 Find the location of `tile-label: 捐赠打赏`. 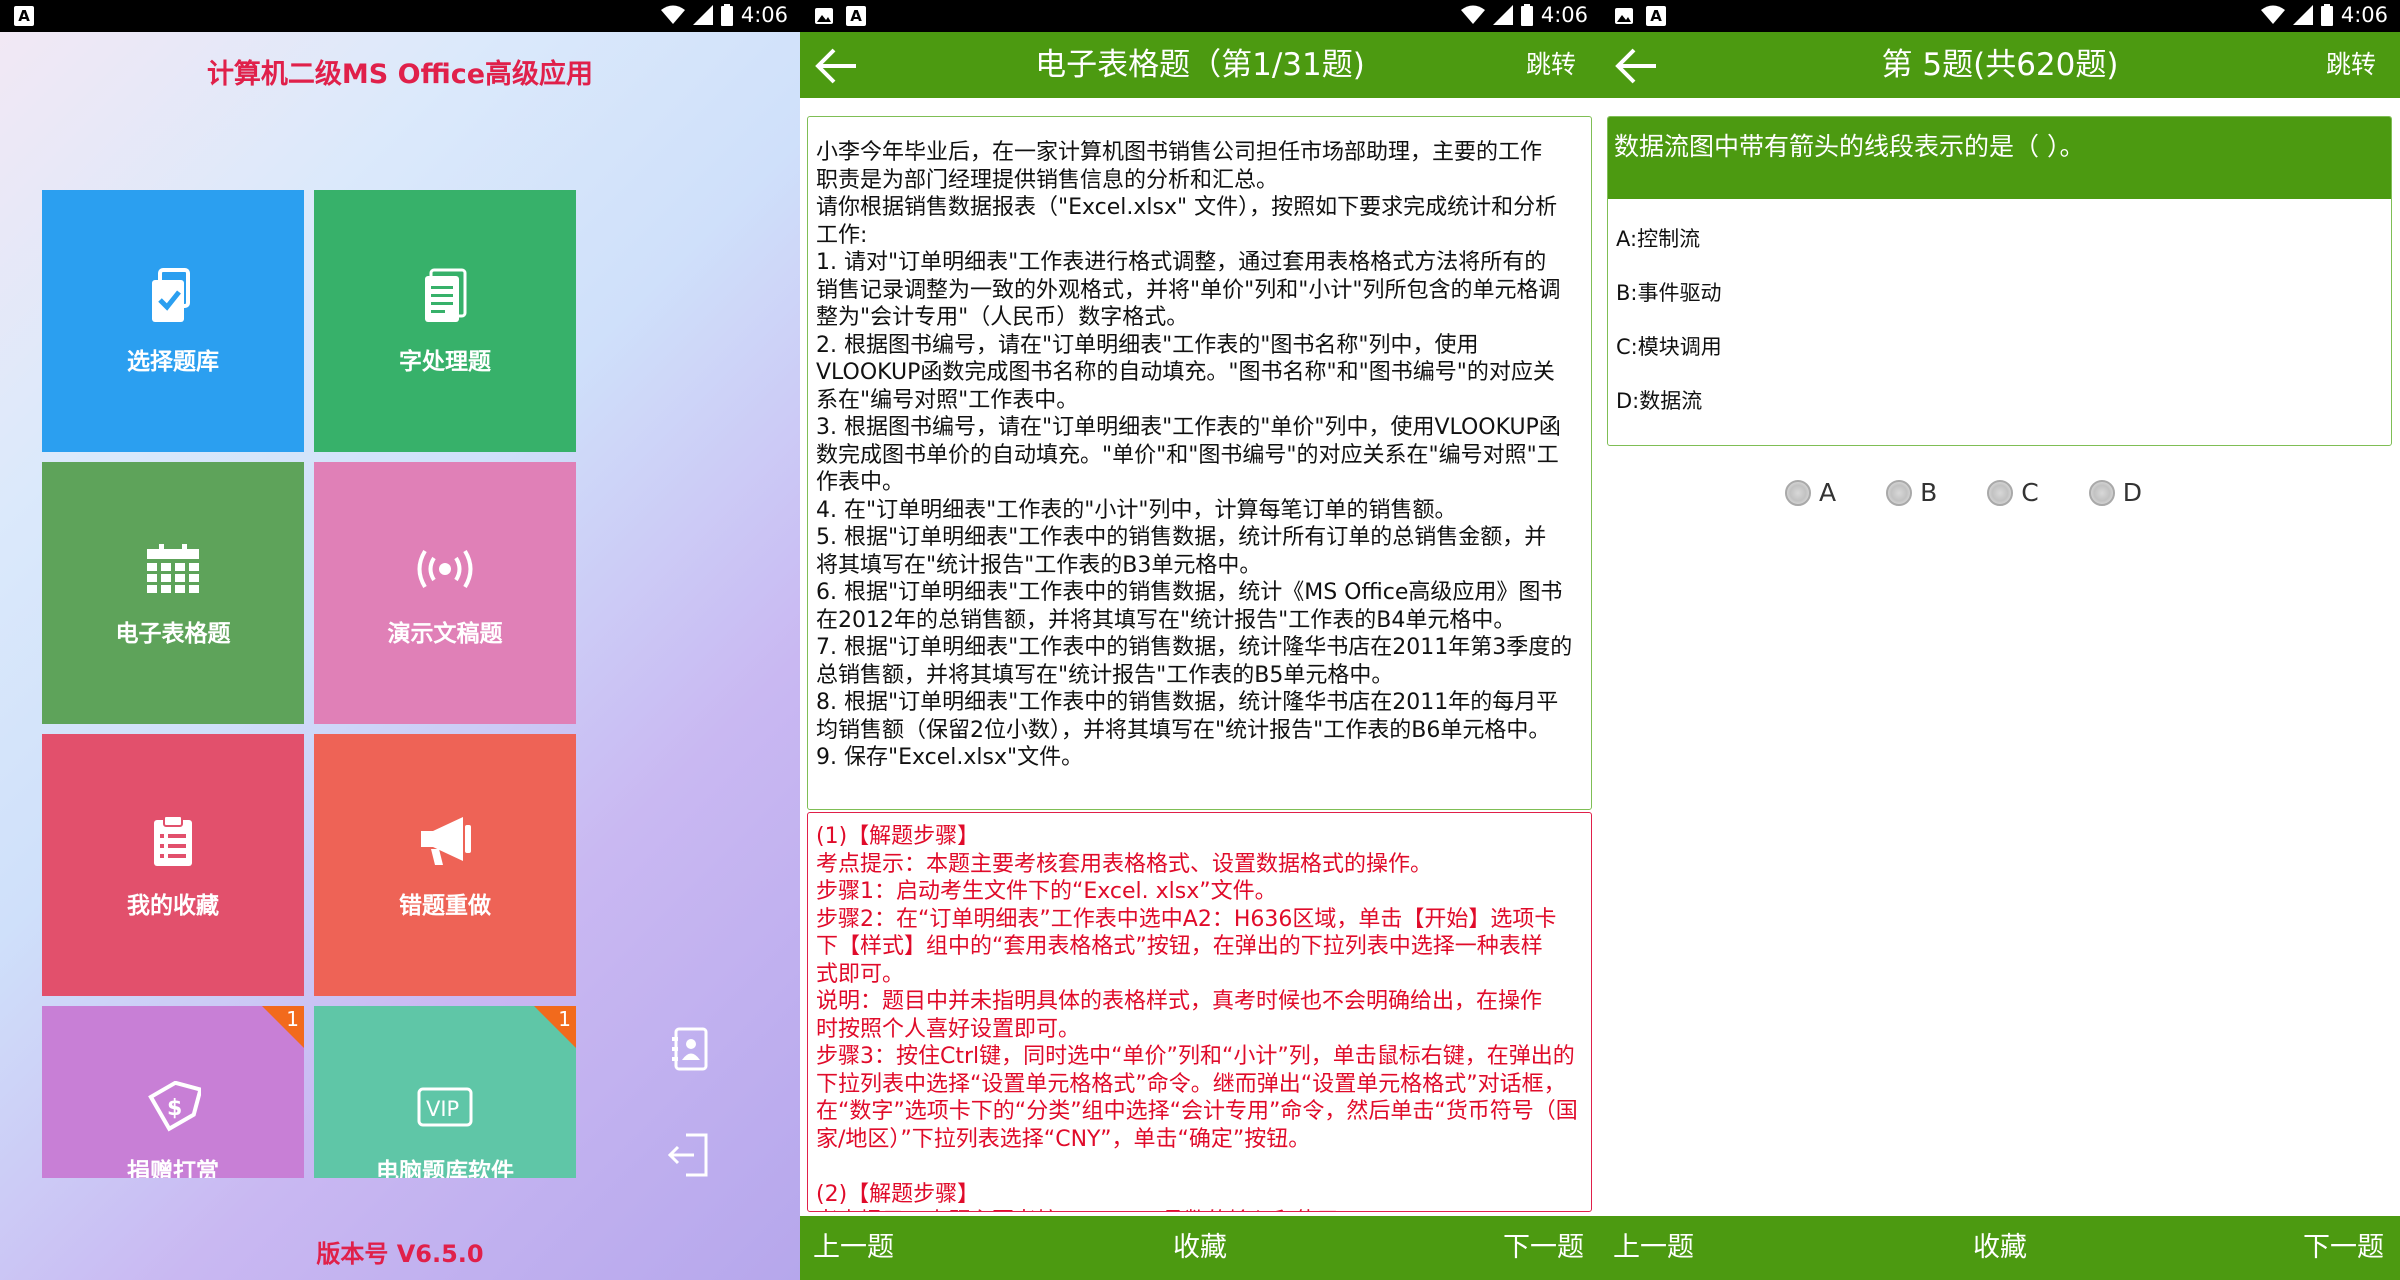

tile-label: 捐赠打赏 is located at coordinates (173, 1168).